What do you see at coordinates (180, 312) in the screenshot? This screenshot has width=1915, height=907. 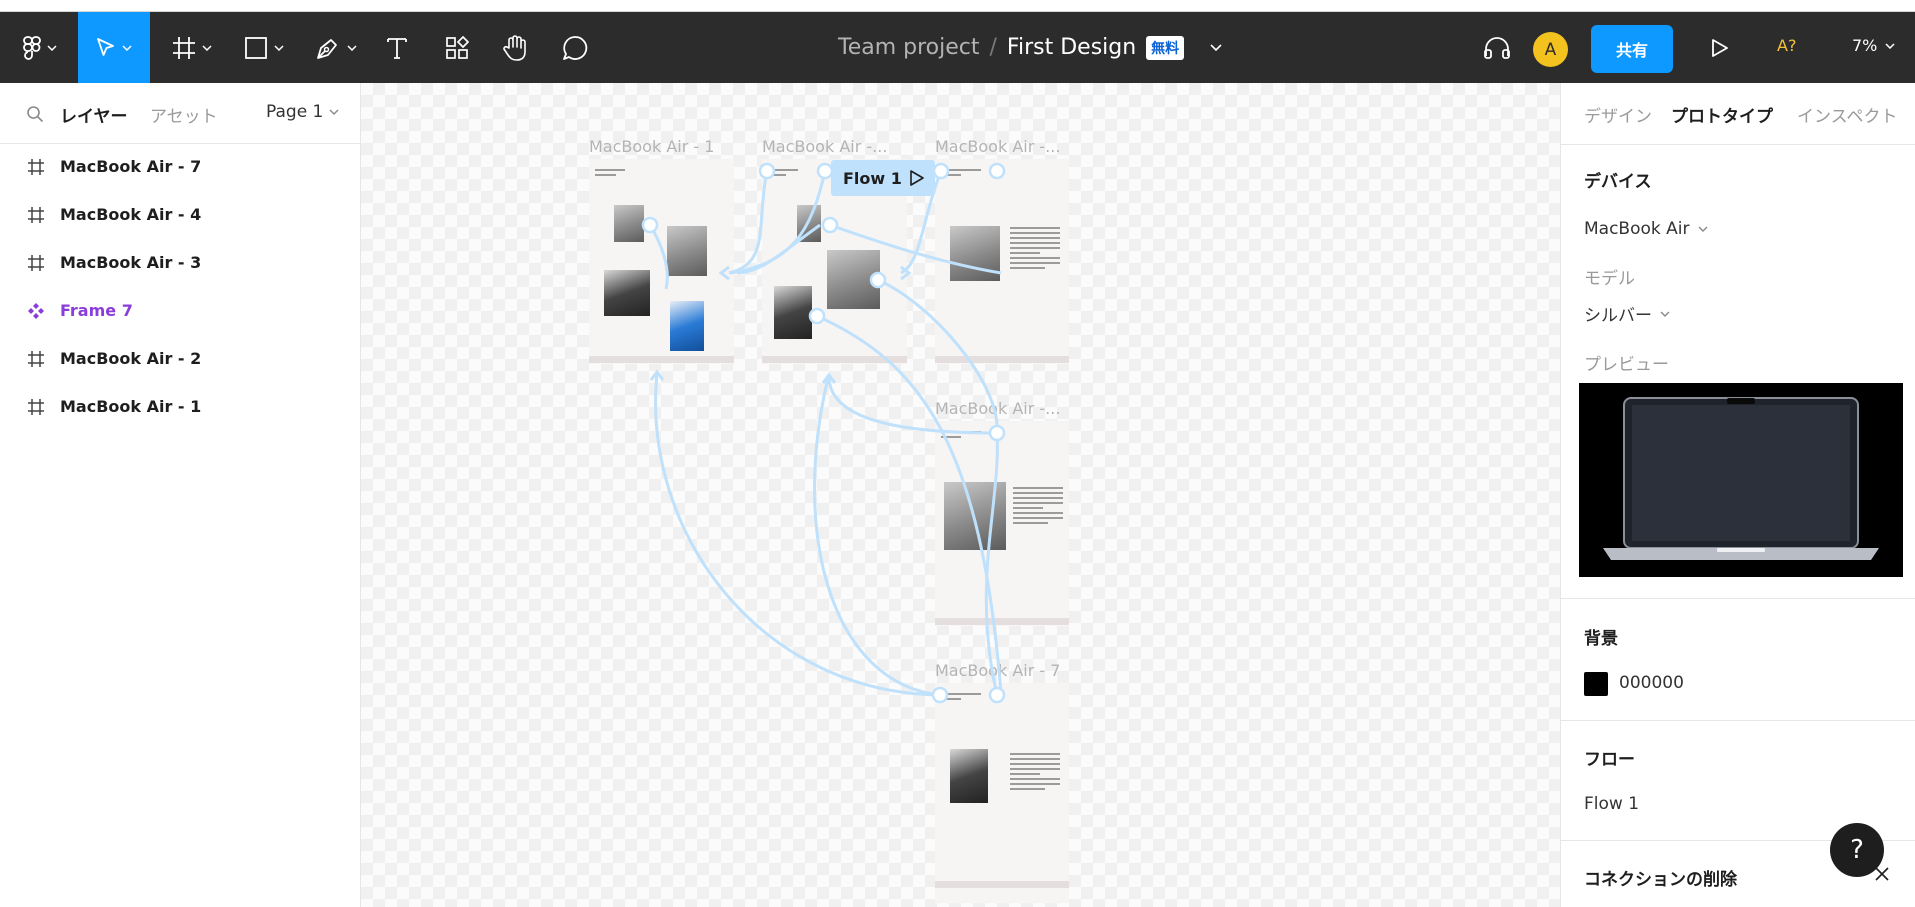 I see `layer-item-component: Frame 7` at bounding box center [180, 312].